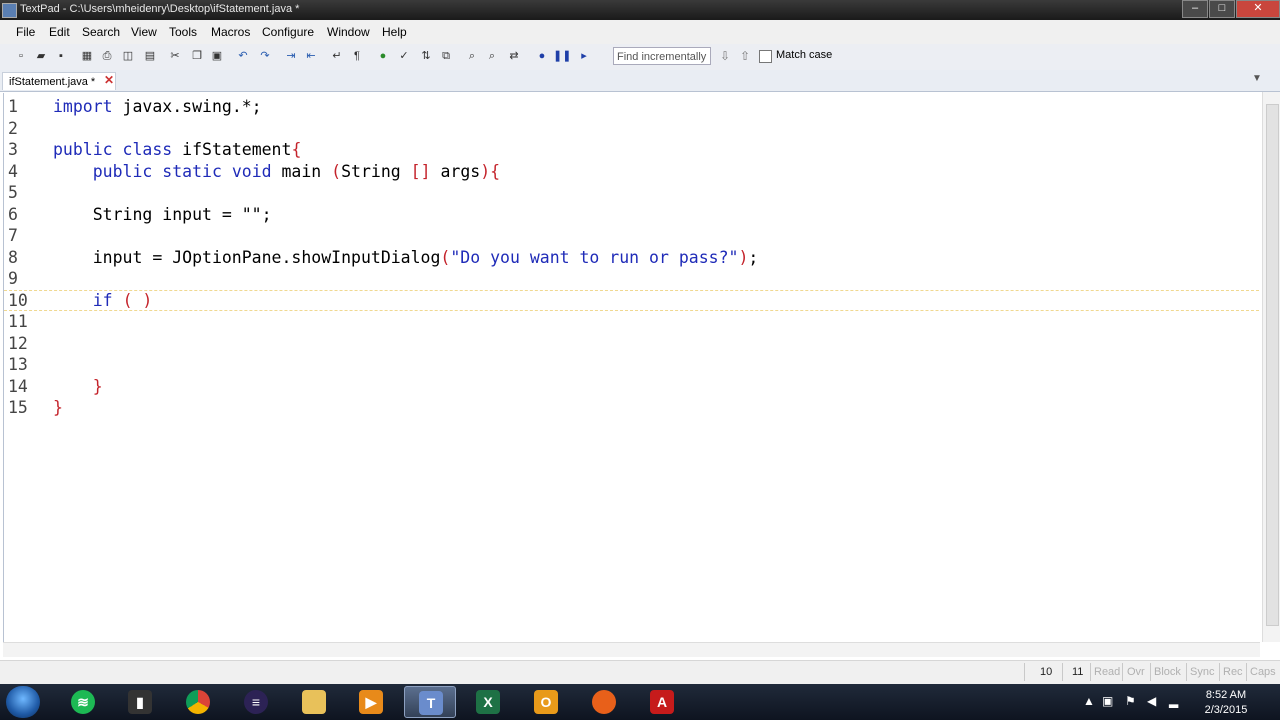 This screenshot has width=1280, height=720. Describe the element at coordinates (631, 300) in the screenshot. I see `code-line: 10 if ( )` at that location.